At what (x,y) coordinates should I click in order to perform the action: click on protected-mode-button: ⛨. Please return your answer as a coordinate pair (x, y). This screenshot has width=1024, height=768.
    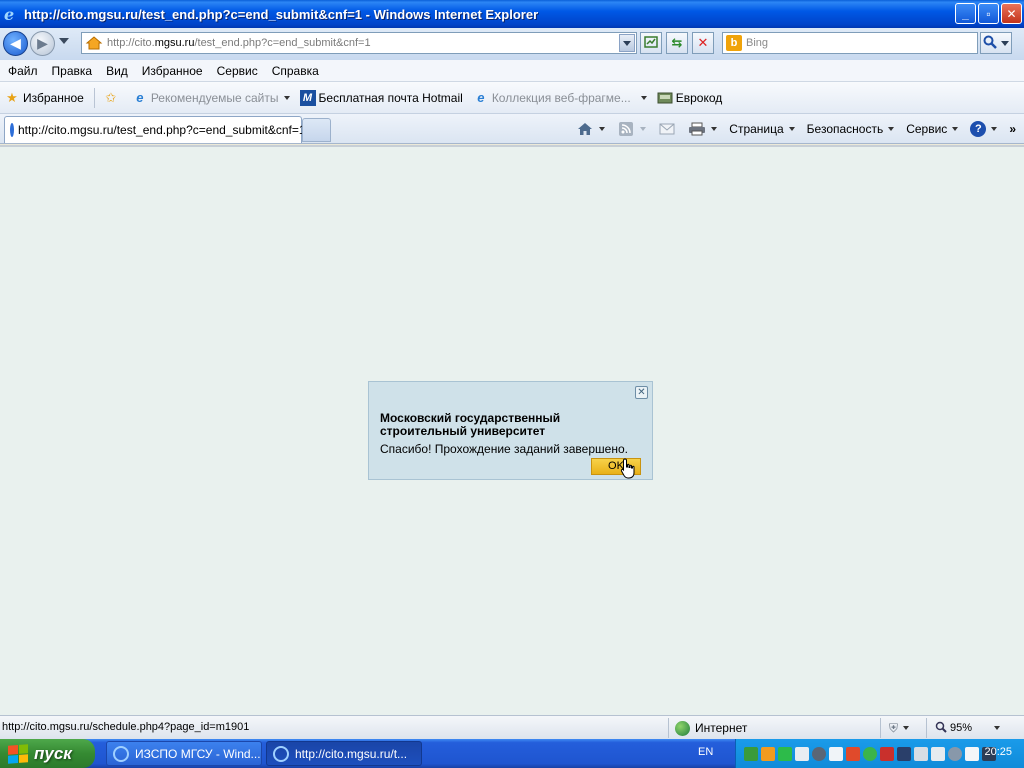
    Looking at the image, I should click on (895, 728).